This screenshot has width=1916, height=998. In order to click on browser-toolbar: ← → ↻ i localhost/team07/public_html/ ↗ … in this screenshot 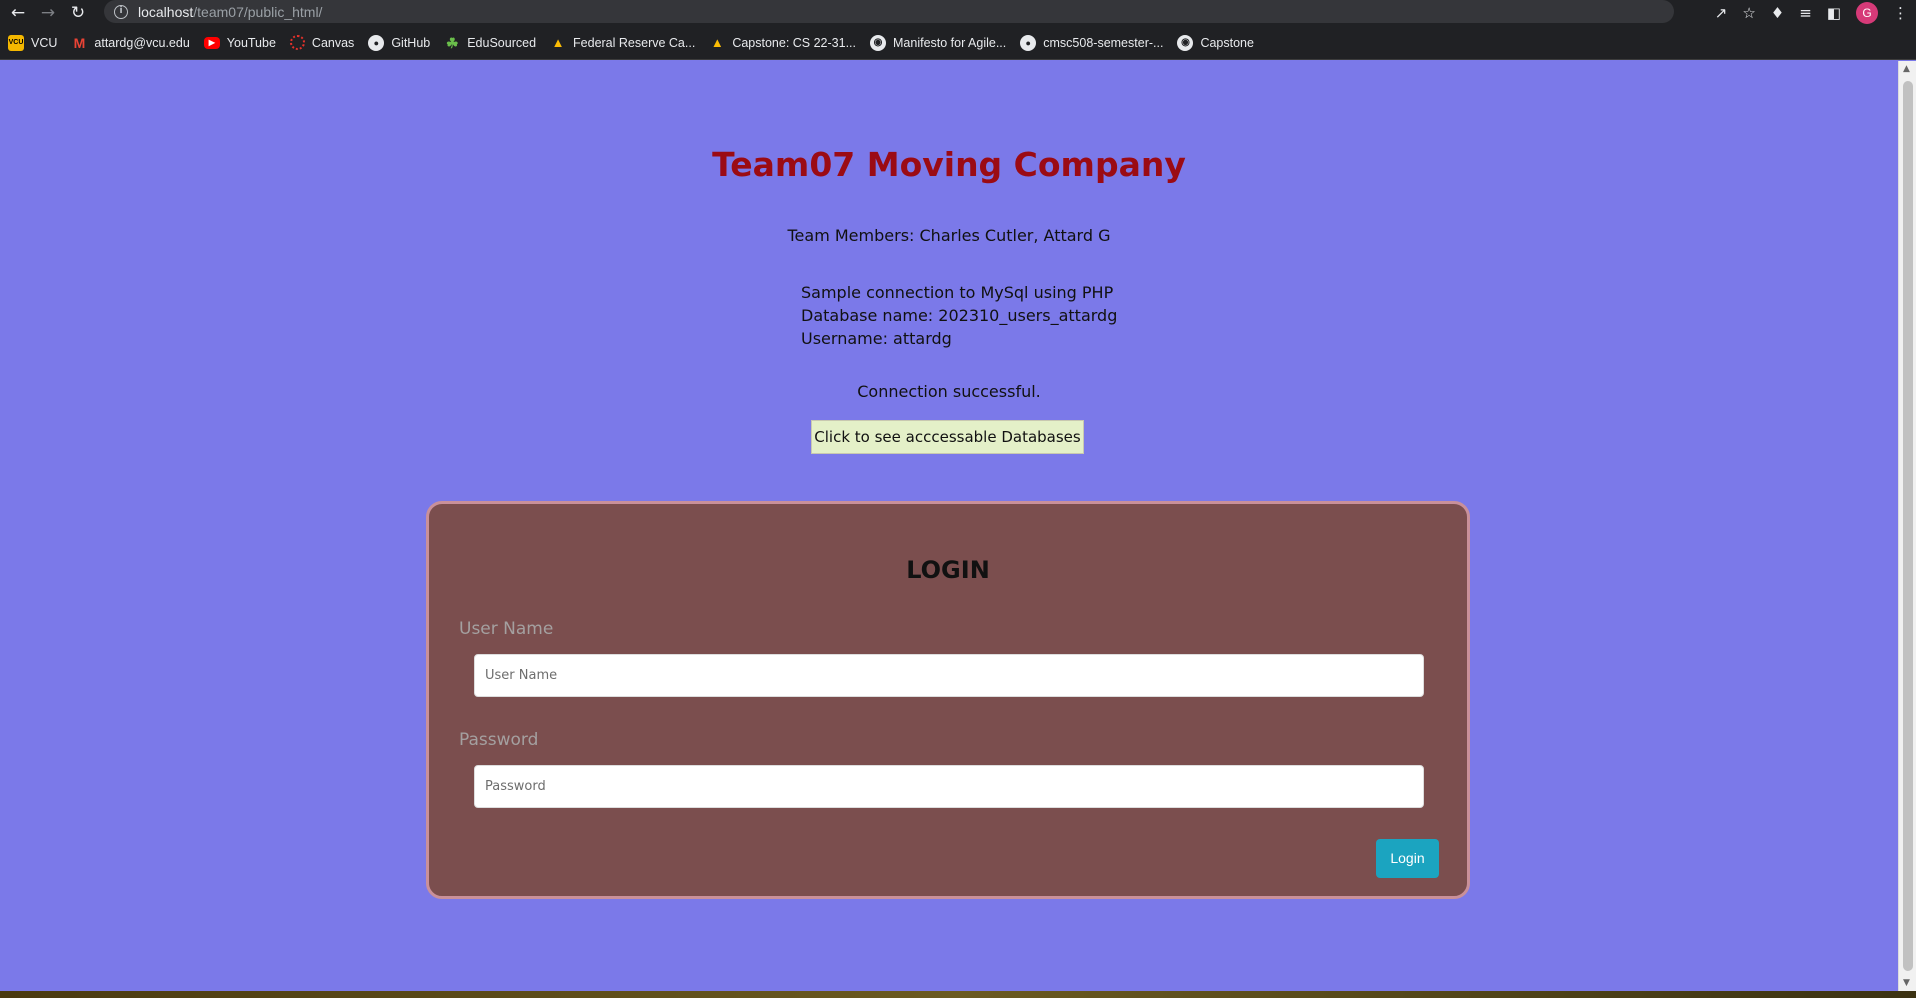, I will do `click(958, 13)`.